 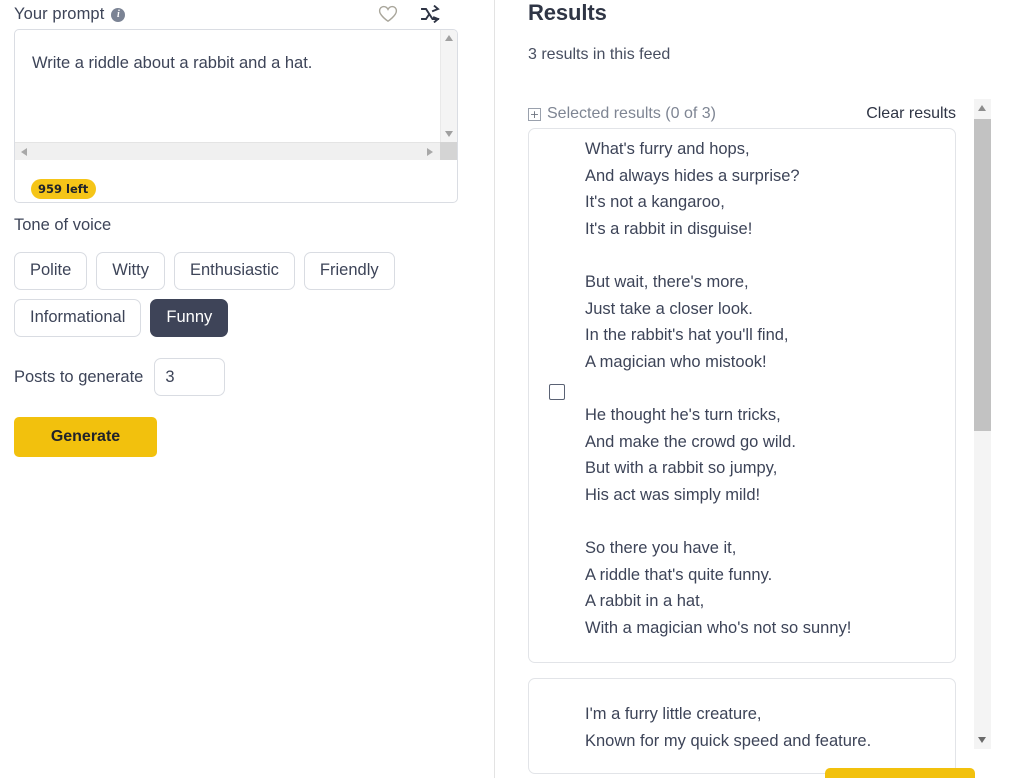 I want to click on tone-chip-informational: Informational, so click(x=78, y=318).